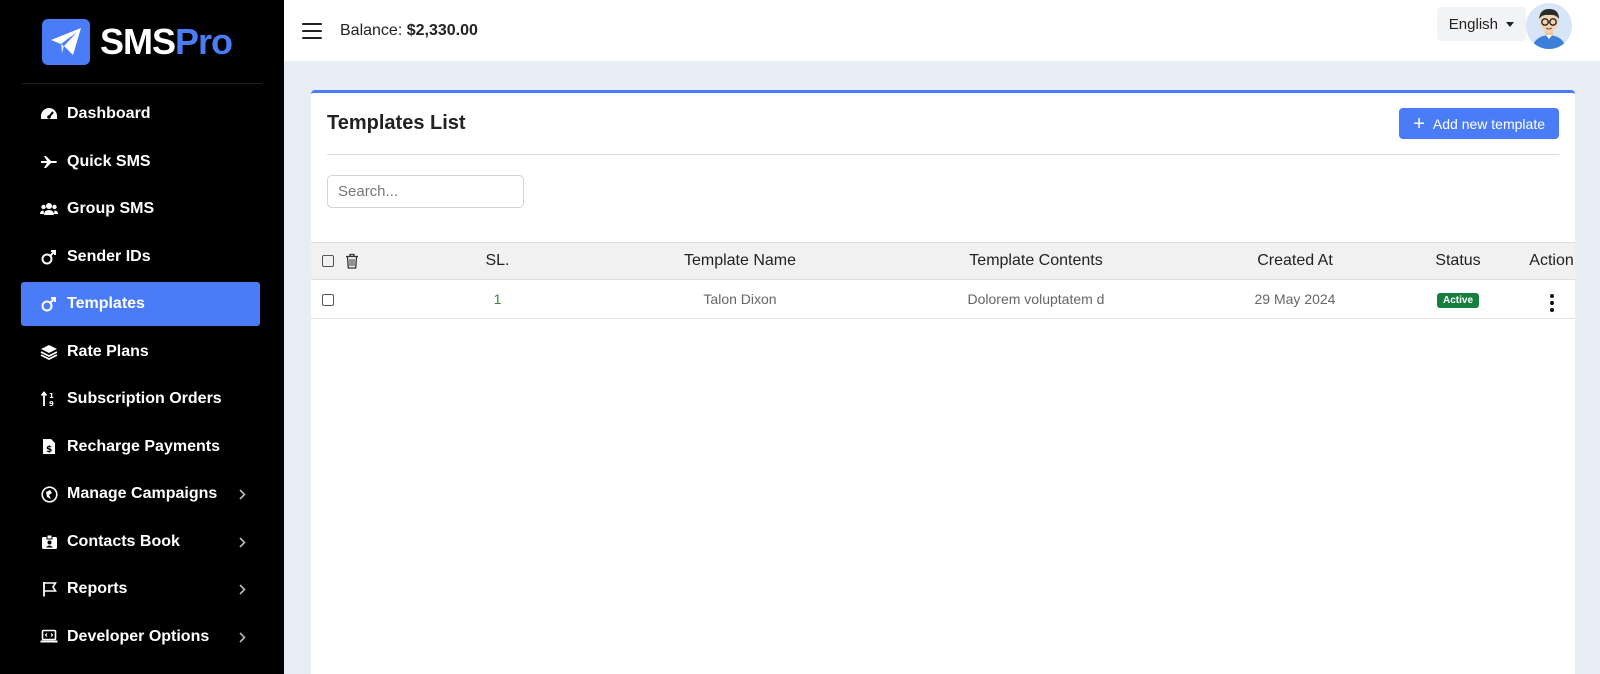  Describe the element at coordinates (1551, 261) in the screenshot. I see `column-header-action: Action` at that location.